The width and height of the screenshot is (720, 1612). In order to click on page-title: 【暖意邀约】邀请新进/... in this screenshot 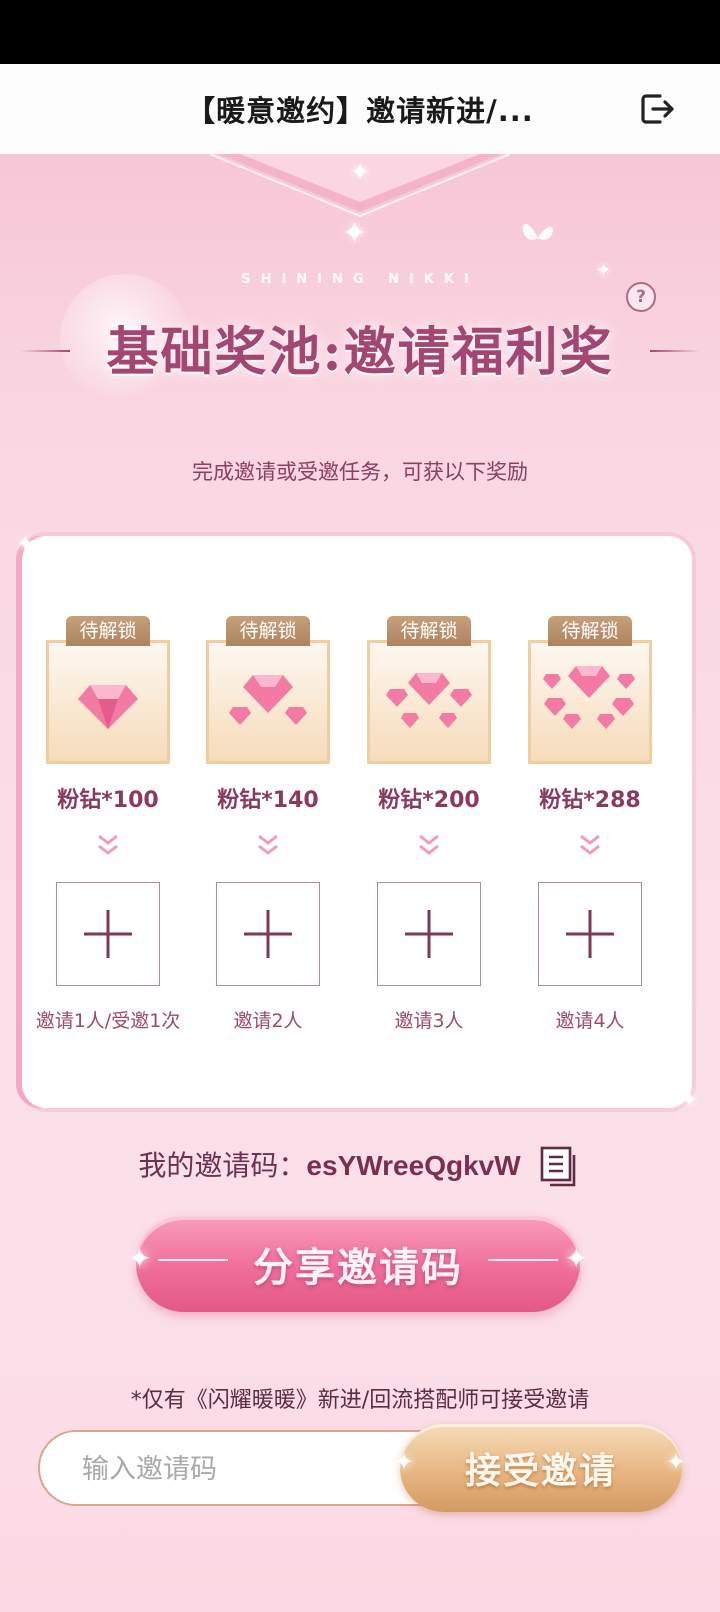, I will do `click(360, 111)`.